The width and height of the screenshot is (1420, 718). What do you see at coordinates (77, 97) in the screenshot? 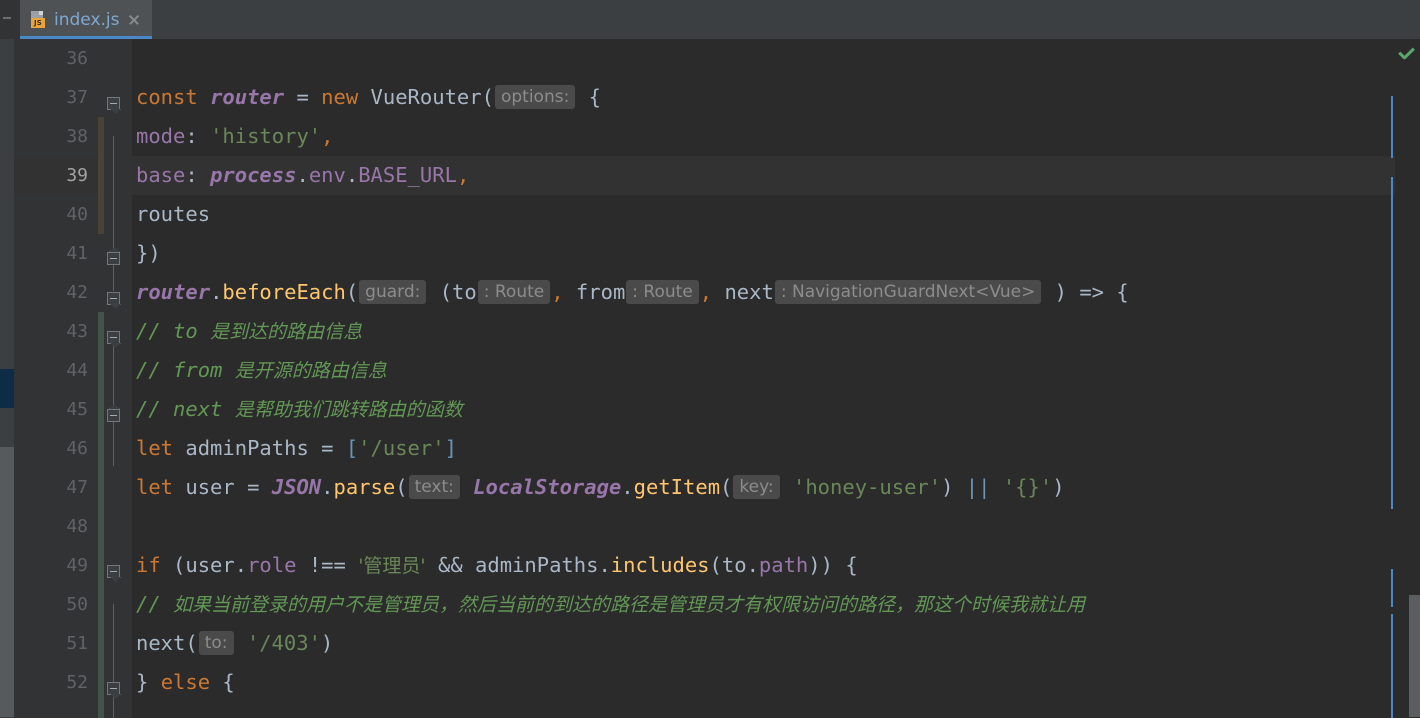
I see `line-number: 37` at bounding box center [77, 97].